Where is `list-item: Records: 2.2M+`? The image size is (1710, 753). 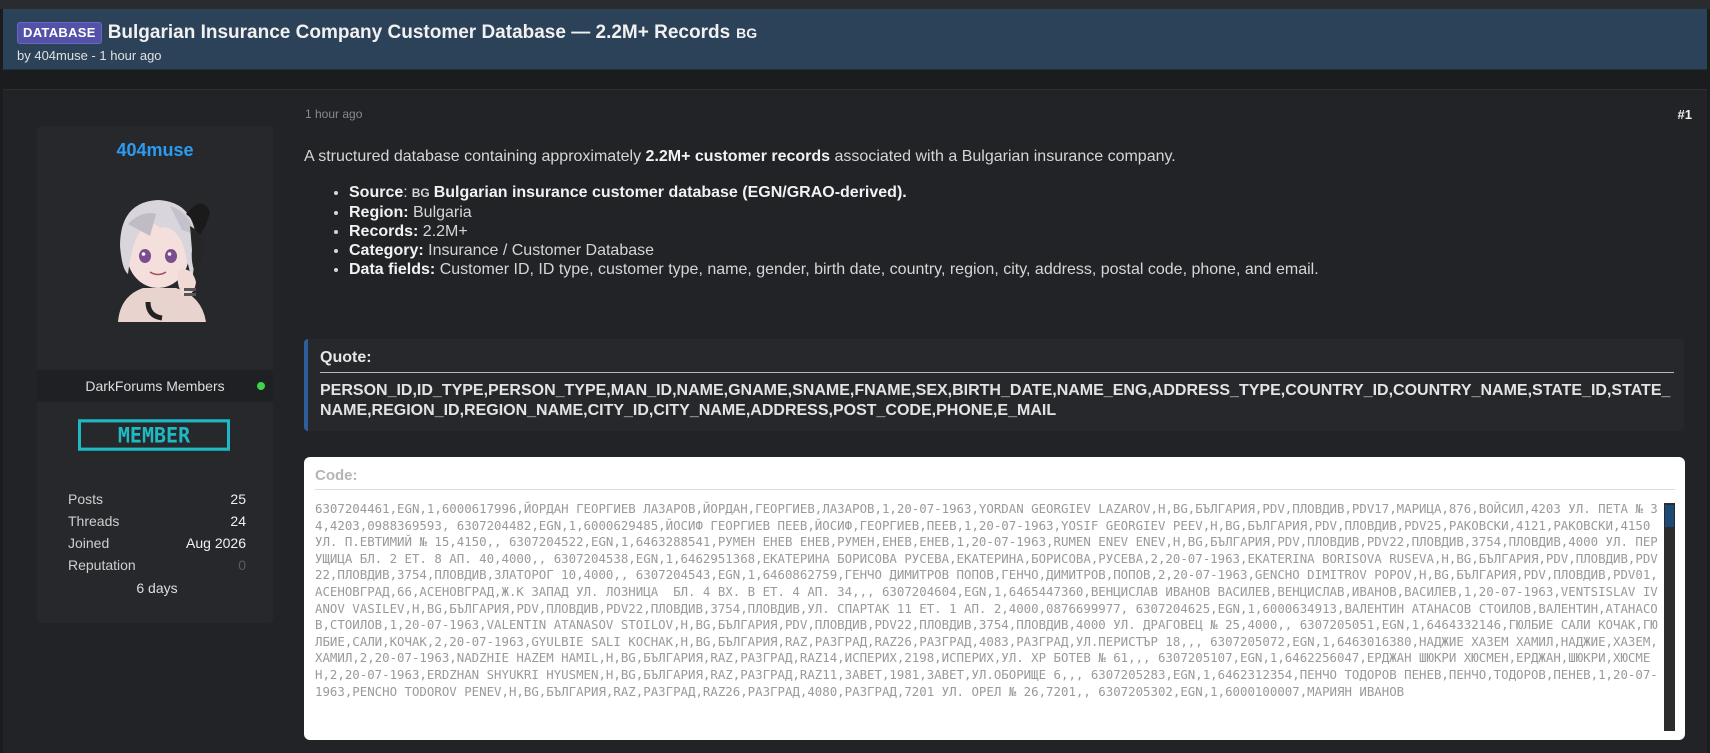
list-item: Records: 2.2M+ is located at coordinates (1016, 231).